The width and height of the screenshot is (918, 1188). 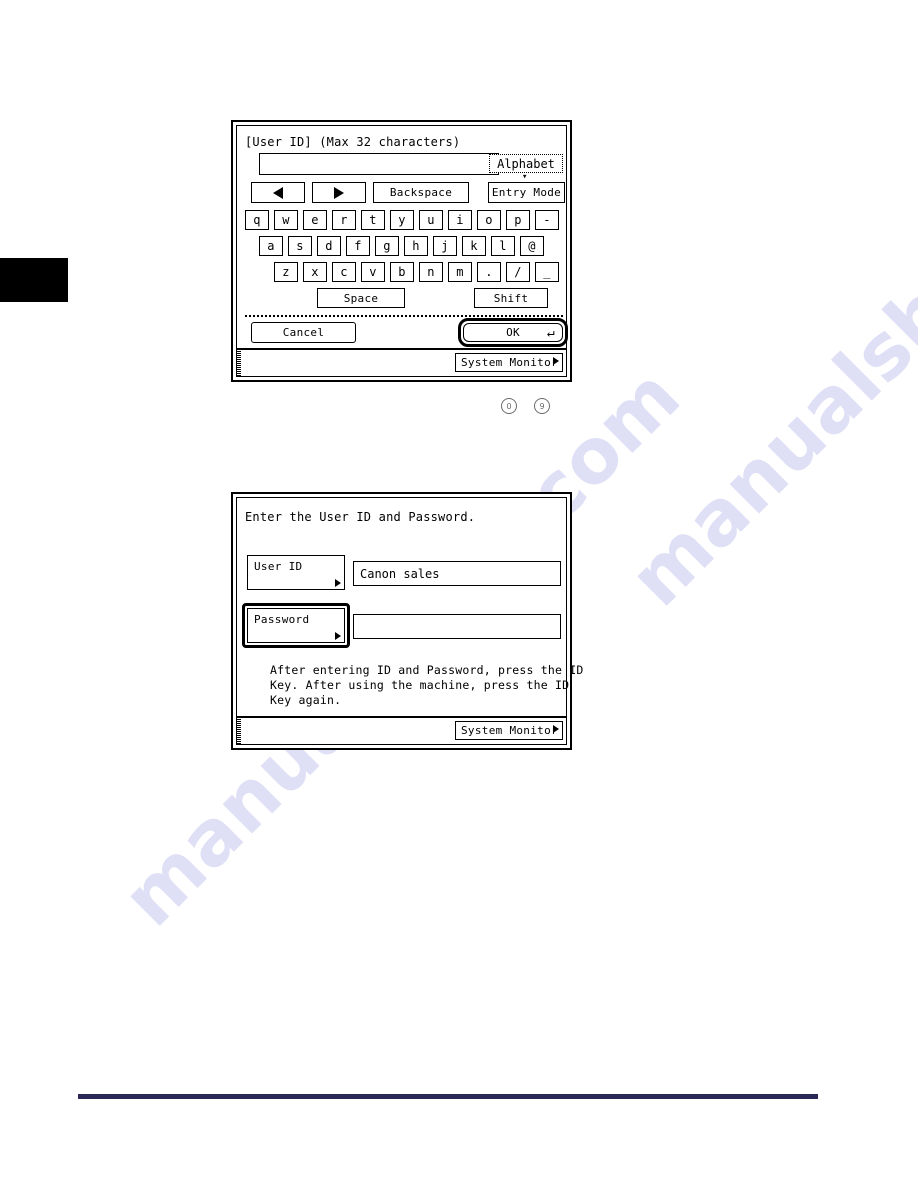 What do you see at coordinates (258, 221) in the screenshot?
I see `key-q: q` at bounding box center [258, 221].